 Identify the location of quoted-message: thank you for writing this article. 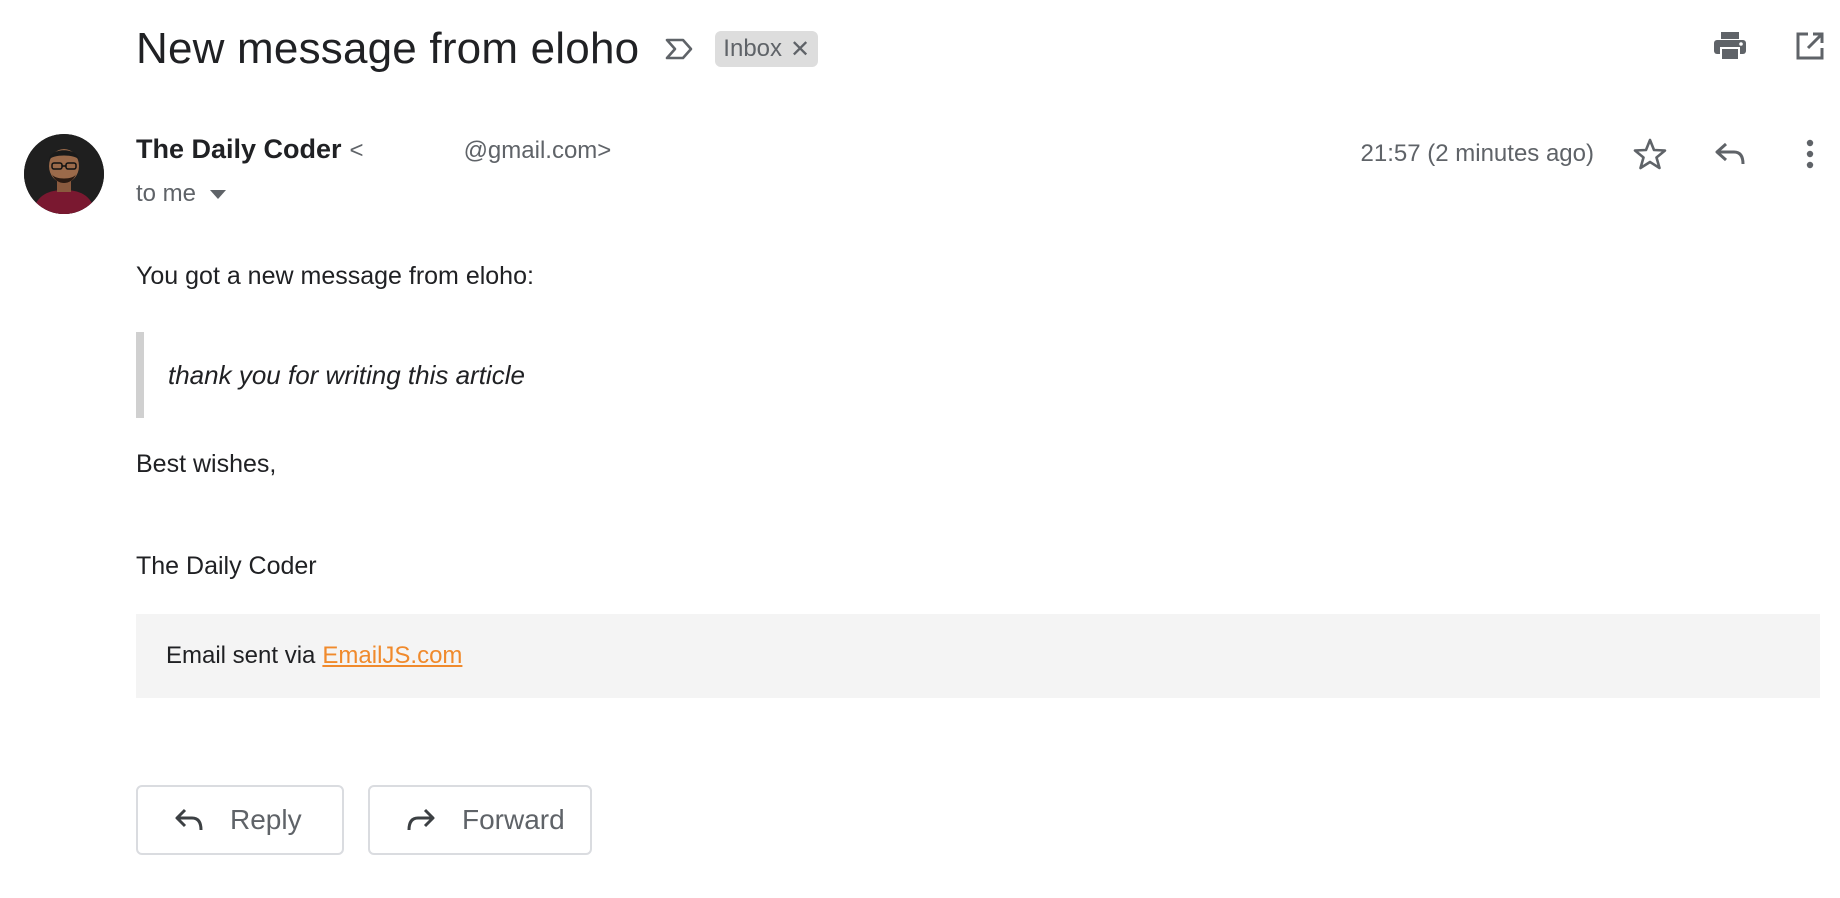
(978, 375).